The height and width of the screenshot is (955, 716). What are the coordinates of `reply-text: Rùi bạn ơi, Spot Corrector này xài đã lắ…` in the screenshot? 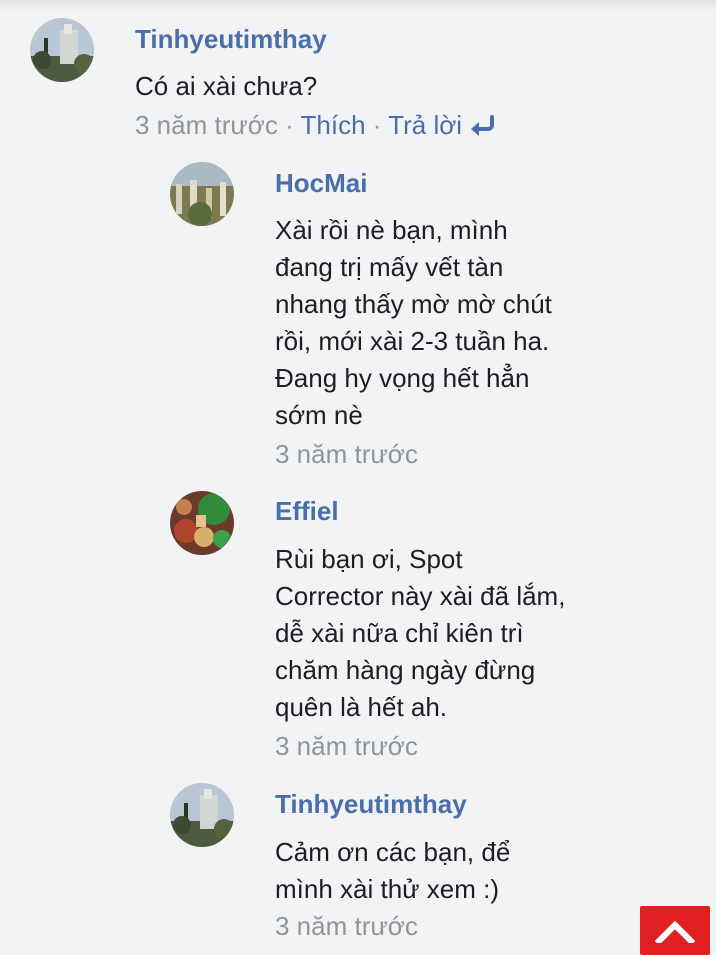 It's located at (420, 633).